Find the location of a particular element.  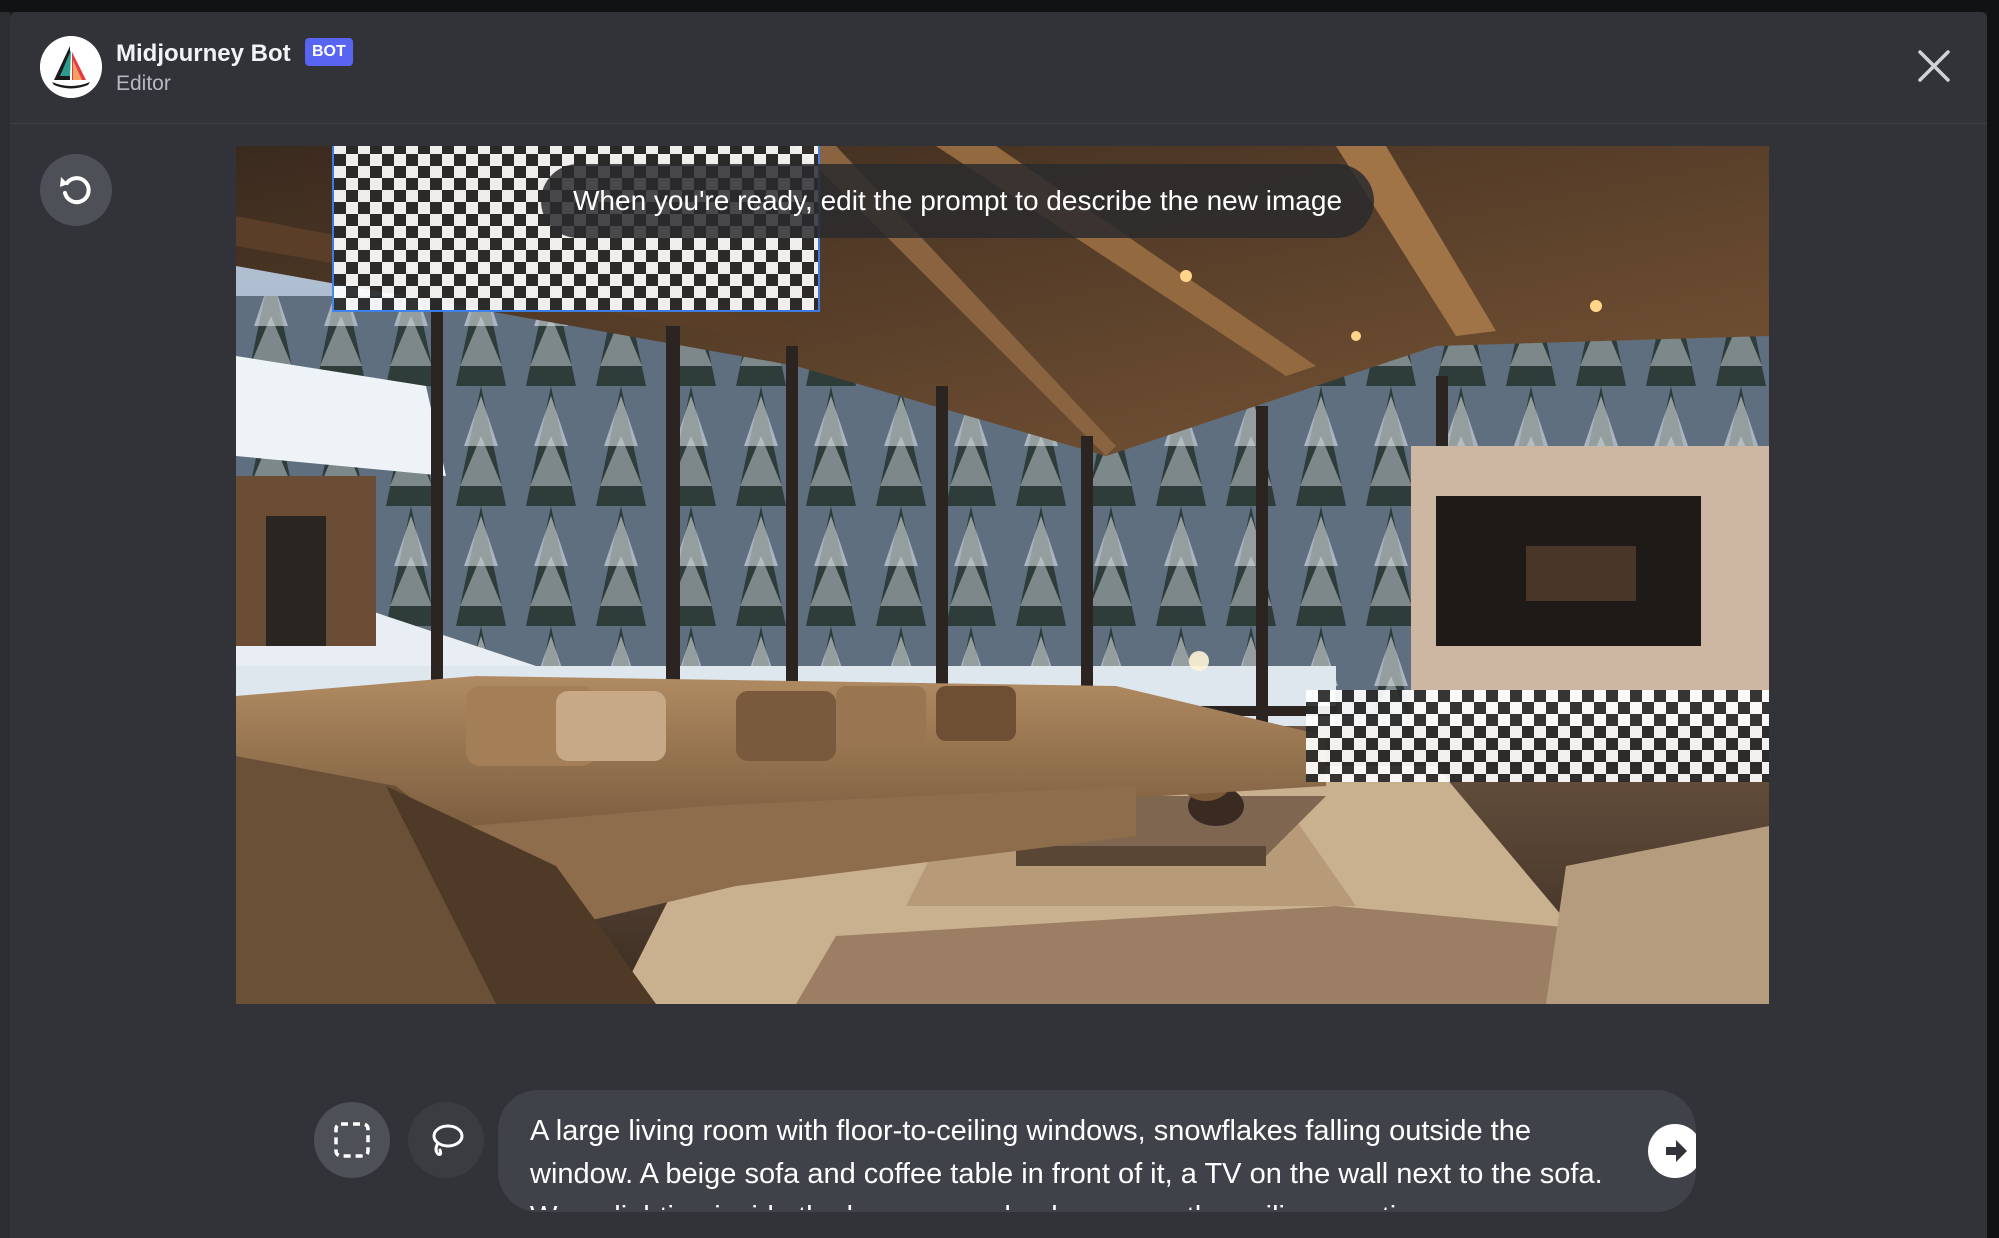

close-icon is located at coordinates (1934, 66).